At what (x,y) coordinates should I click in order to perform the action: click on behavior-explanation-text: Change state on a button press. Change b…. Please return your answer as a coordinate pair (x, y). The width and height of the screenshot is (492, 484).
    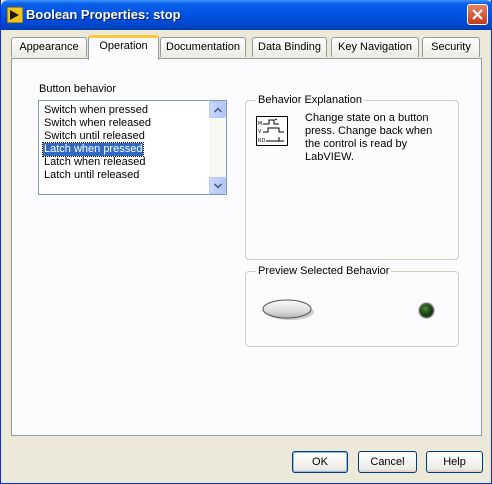
    Looking at the image, I should click on (369, 137).